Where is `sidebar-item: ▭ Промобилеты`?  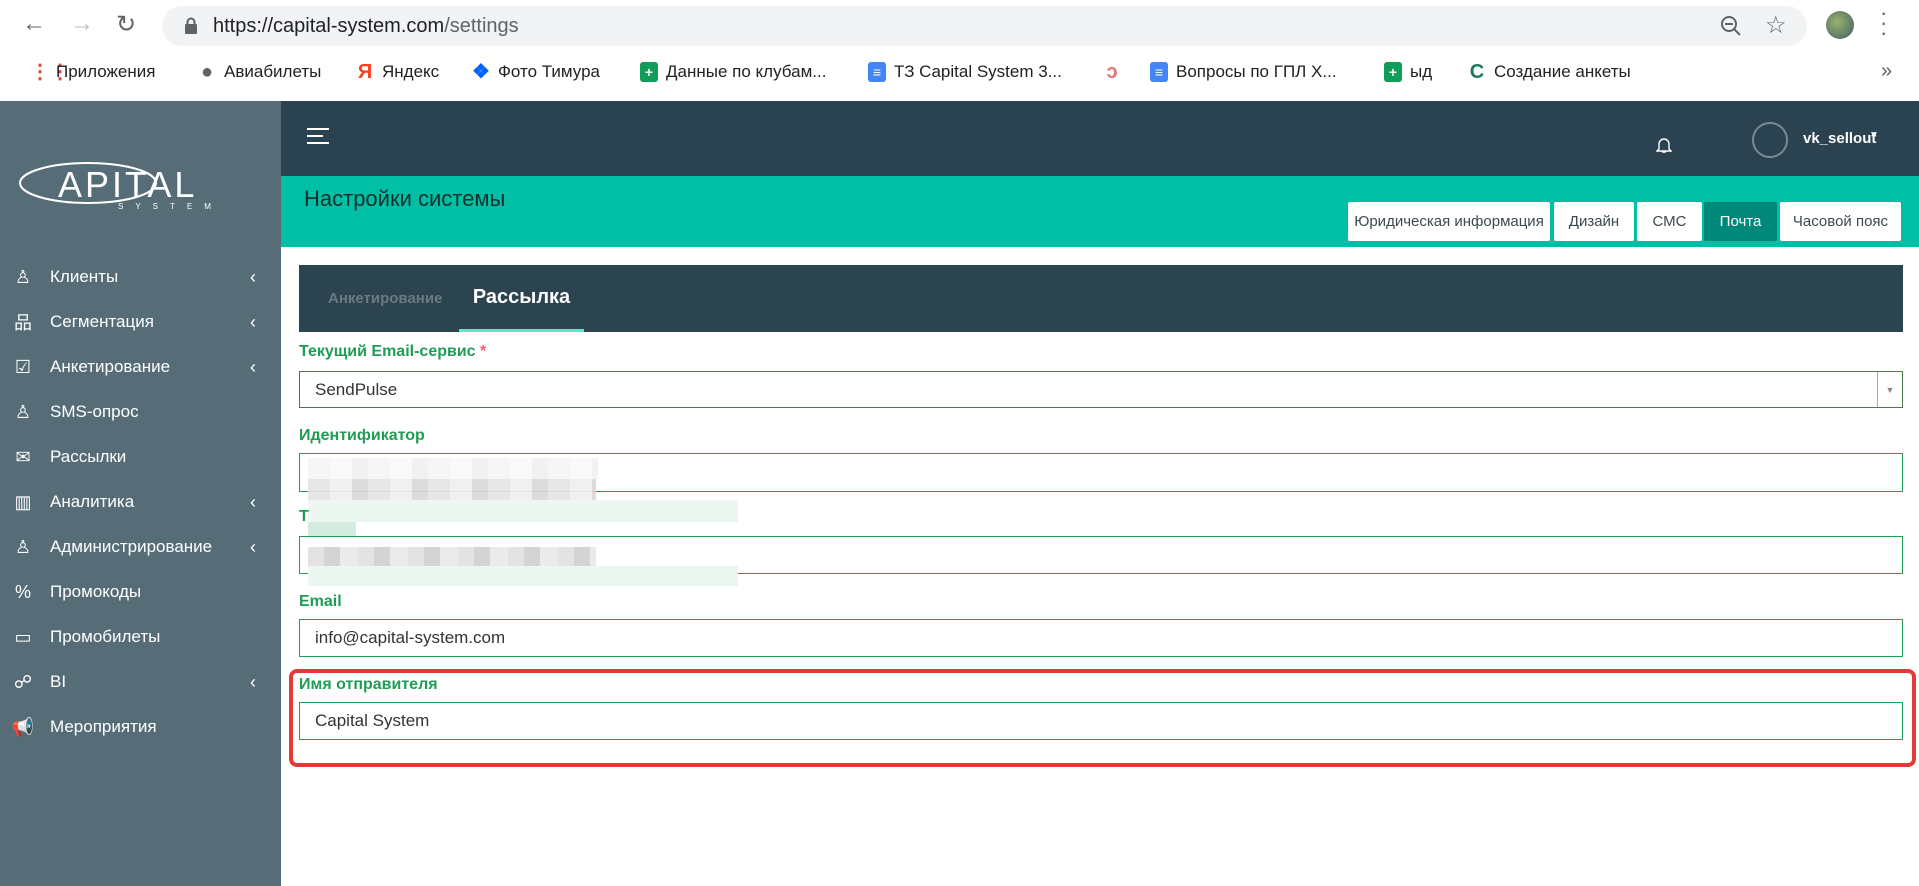 sidebar-item: ▭ Промобилеты is located at coordinates (140, 637).